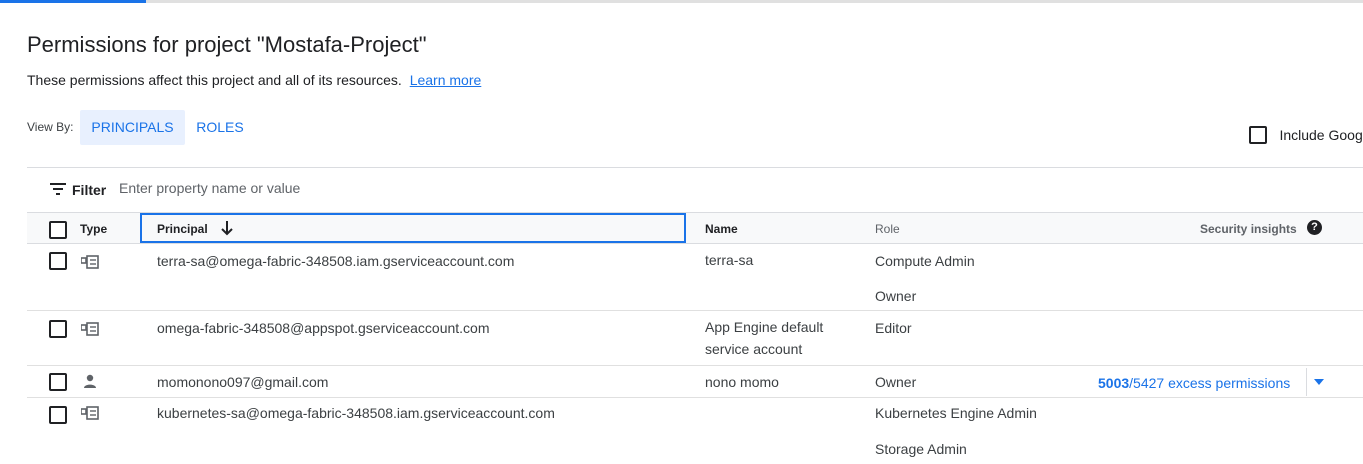  I want to click on include-google-toggle: Include Googl, so click(1306, 135).